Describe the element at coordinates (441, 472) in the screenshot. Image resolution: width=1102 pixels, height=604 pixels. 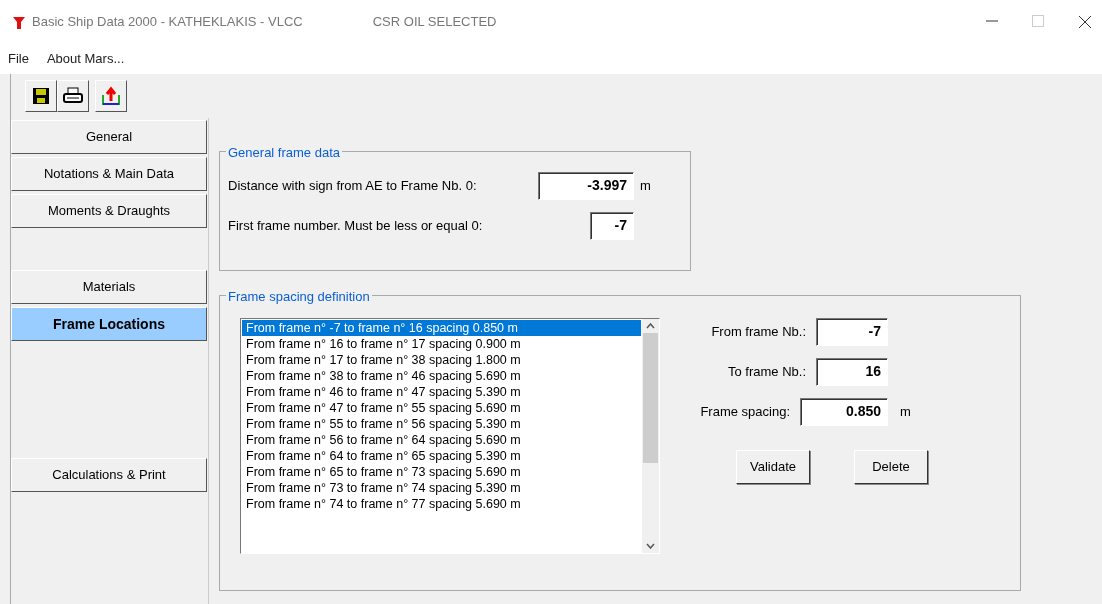
I see `list-item: From frame n° 65 to frame n° 73 spacing 5.690 m` at that location.